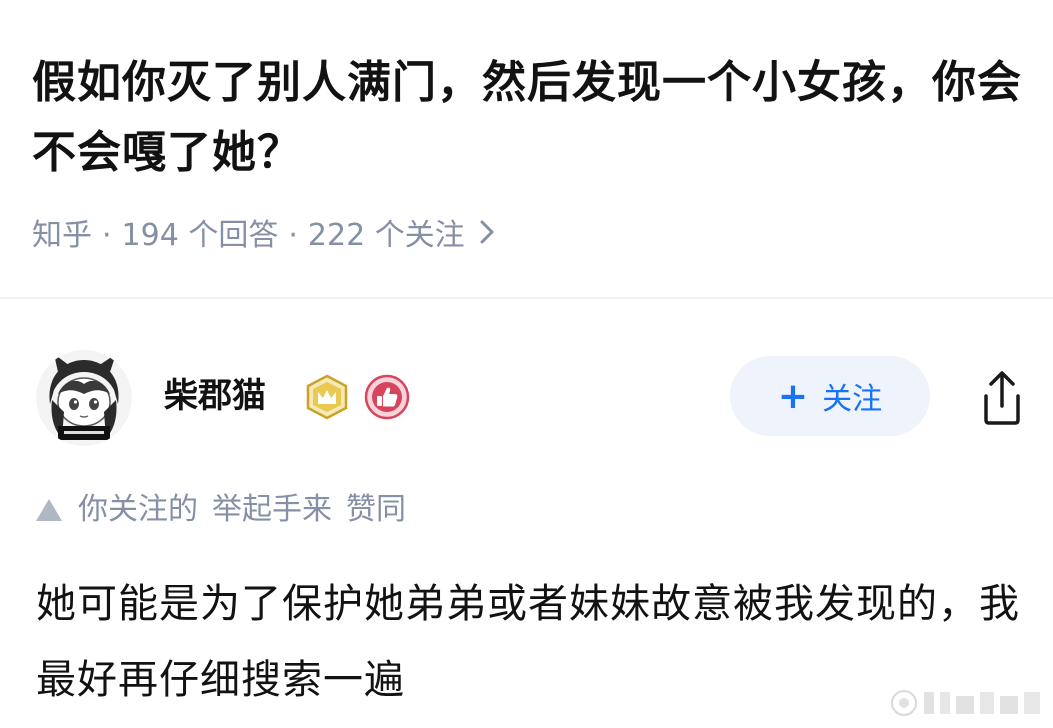  What do you see at coordinates (968, 703) in the screenshot?
I see `watermark-logo` at bounding box center [968, 703].